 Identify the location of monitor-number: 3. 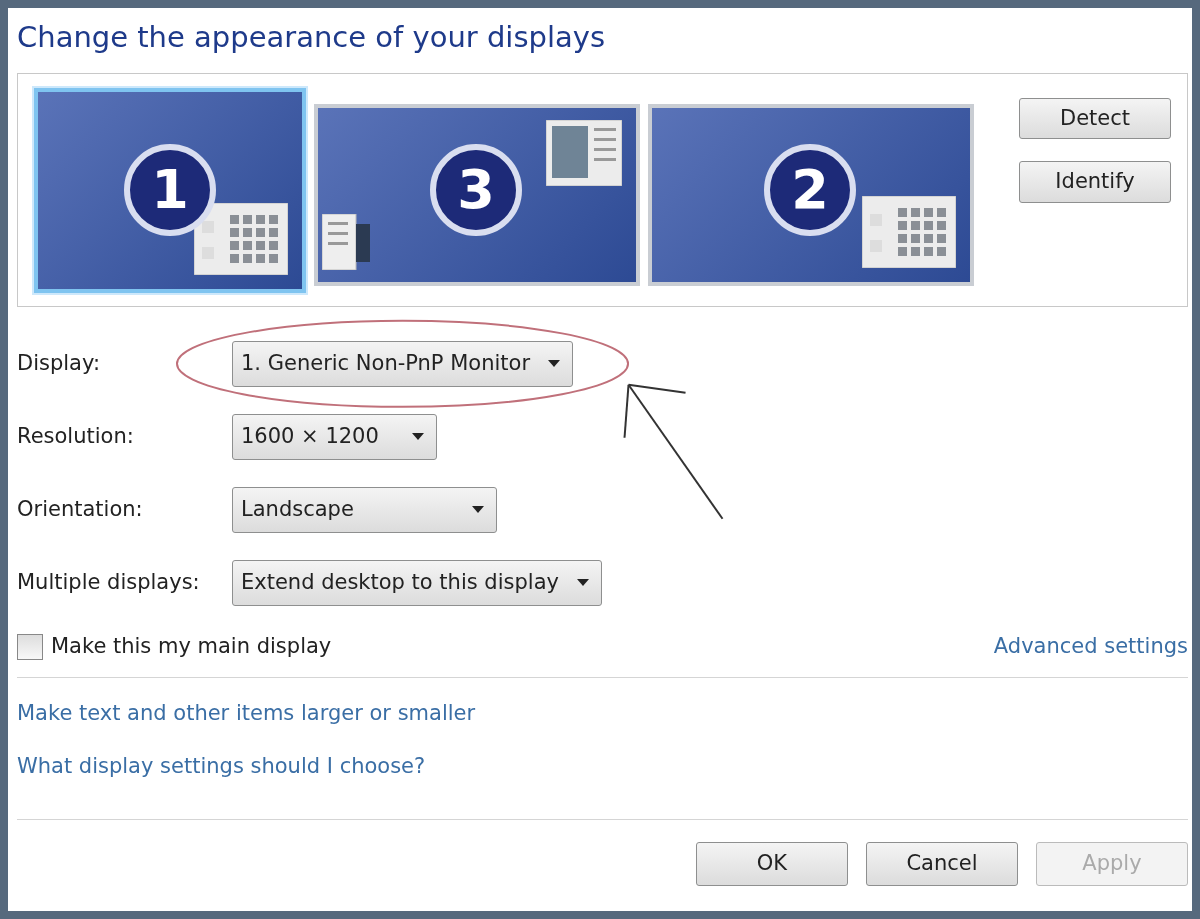
(476, 189).